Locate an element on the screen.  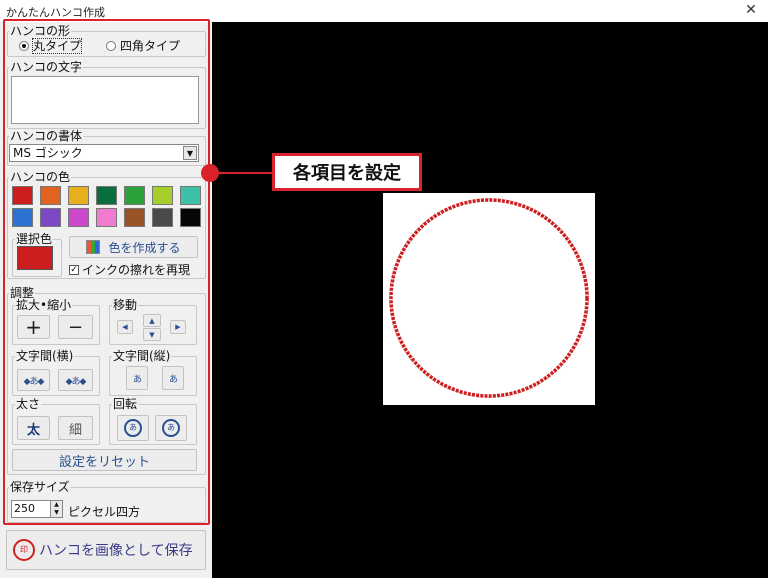
checkbox-check-icon: ✓ is located at coordinates (74, 270).